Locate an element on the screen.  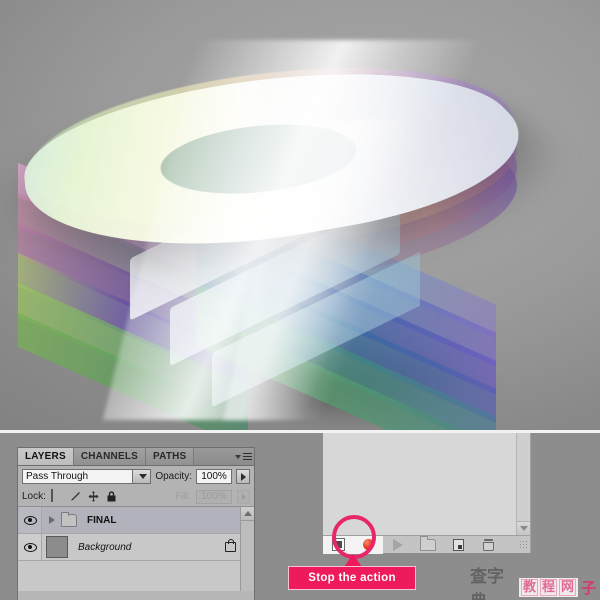
lock-image-icon is located at coordinates (75, 496).